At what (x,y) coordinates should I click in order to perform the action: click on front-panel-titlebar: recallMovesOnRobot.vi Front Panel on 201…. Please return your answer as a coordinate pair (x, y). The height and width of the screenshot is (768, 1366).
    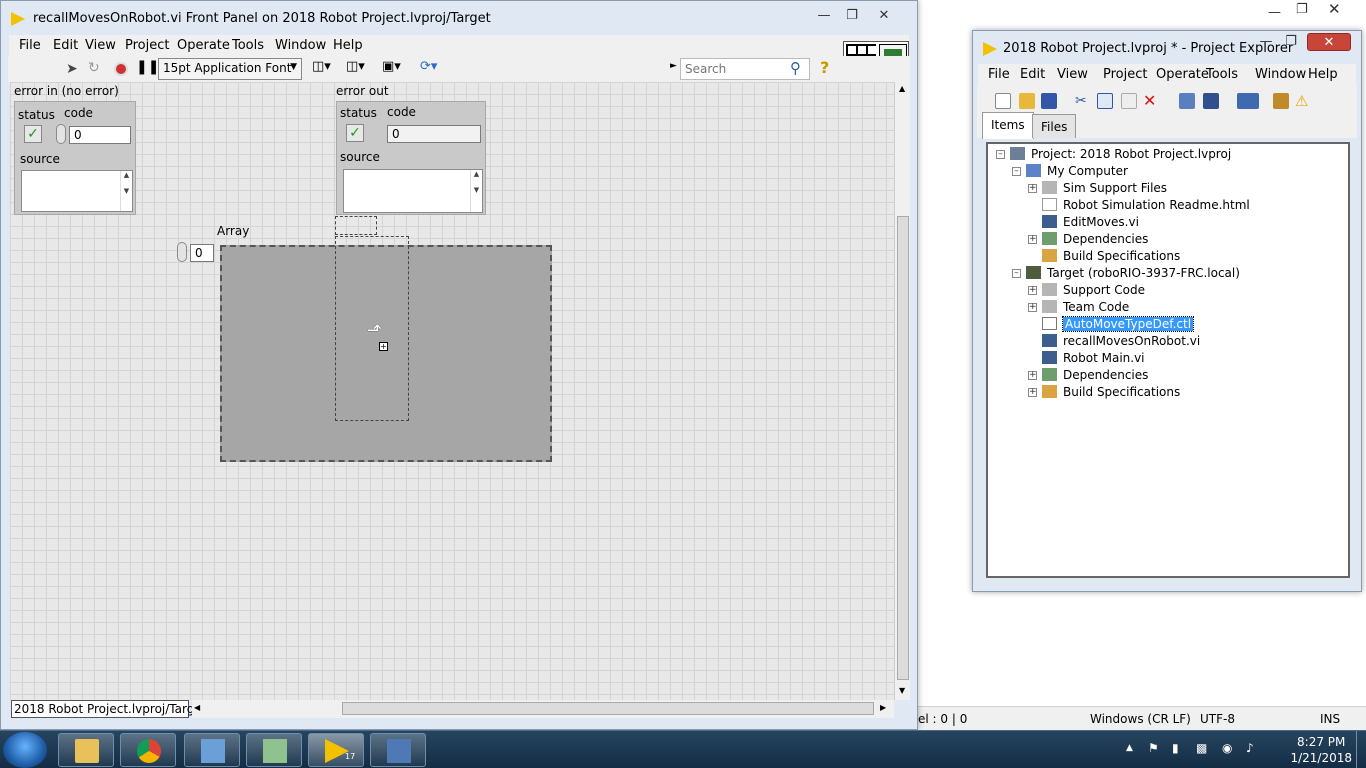
    Looking at the image, I should click on (459, 17).